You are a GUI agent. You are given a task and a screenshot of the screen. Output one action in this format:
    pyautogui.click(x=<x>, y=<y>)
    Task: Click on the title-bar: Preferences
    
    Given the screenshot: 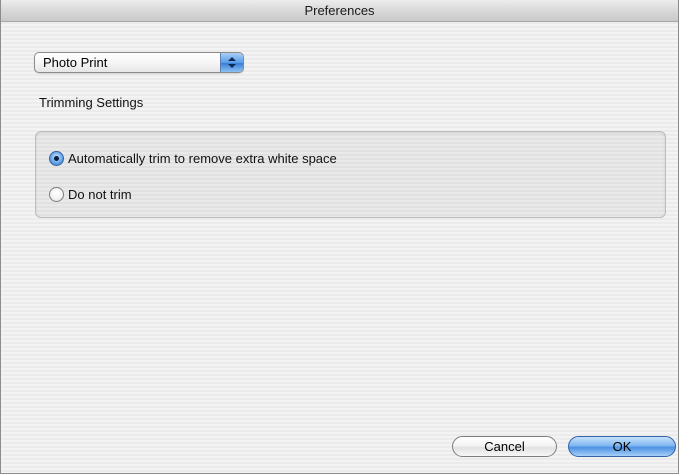 What is the action you would take?
    pyautogui.click(x=339, y=11)
    